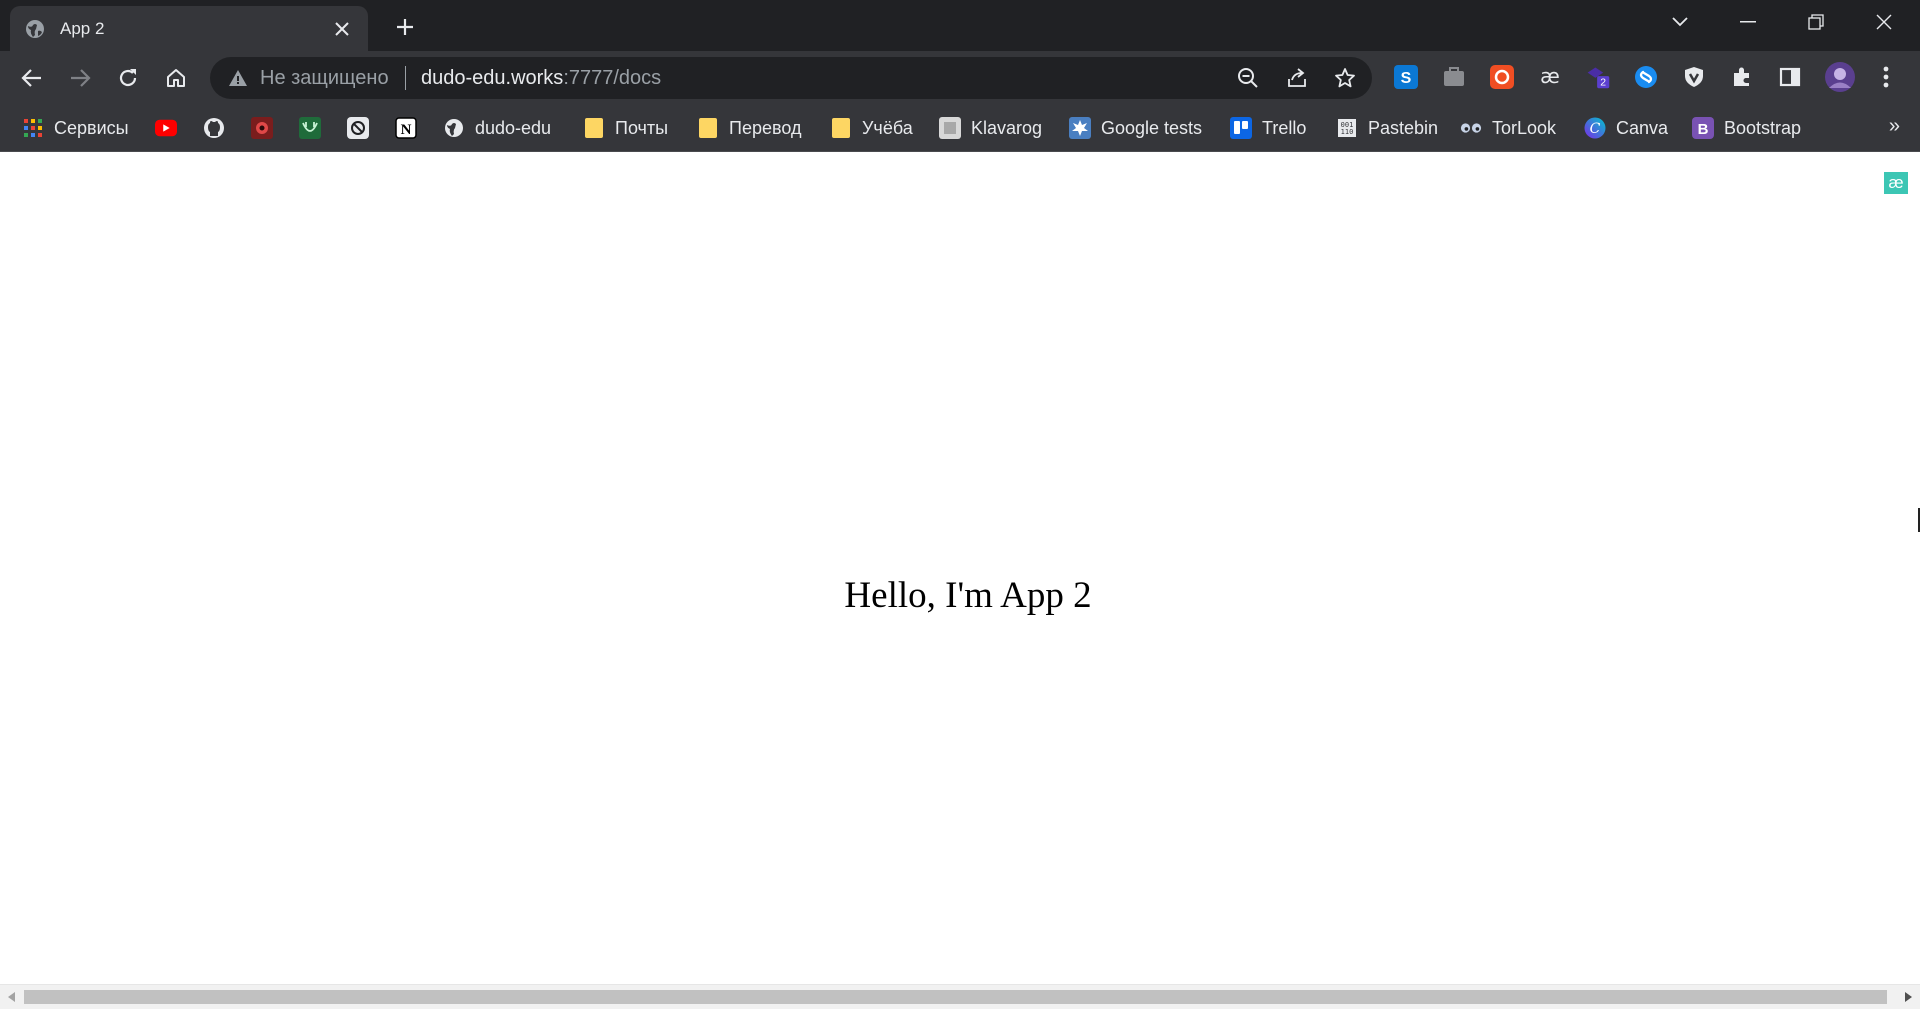 The height and width of the screenshot is (1009, 1920). I want to click on svg-text: B, so click(1703, 129).